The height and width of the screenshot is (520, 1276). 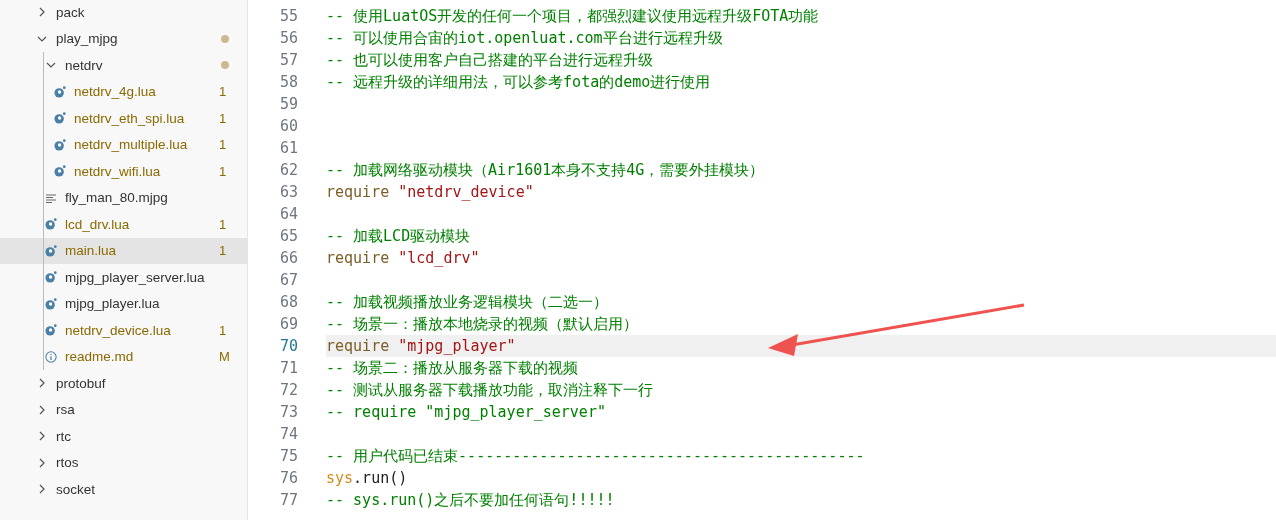 What do you see at coordinates (123, 118) in the screenshot?
I see `tree-item: netdrv_eth_spi.lua 1` at bounding box center [123, 118].